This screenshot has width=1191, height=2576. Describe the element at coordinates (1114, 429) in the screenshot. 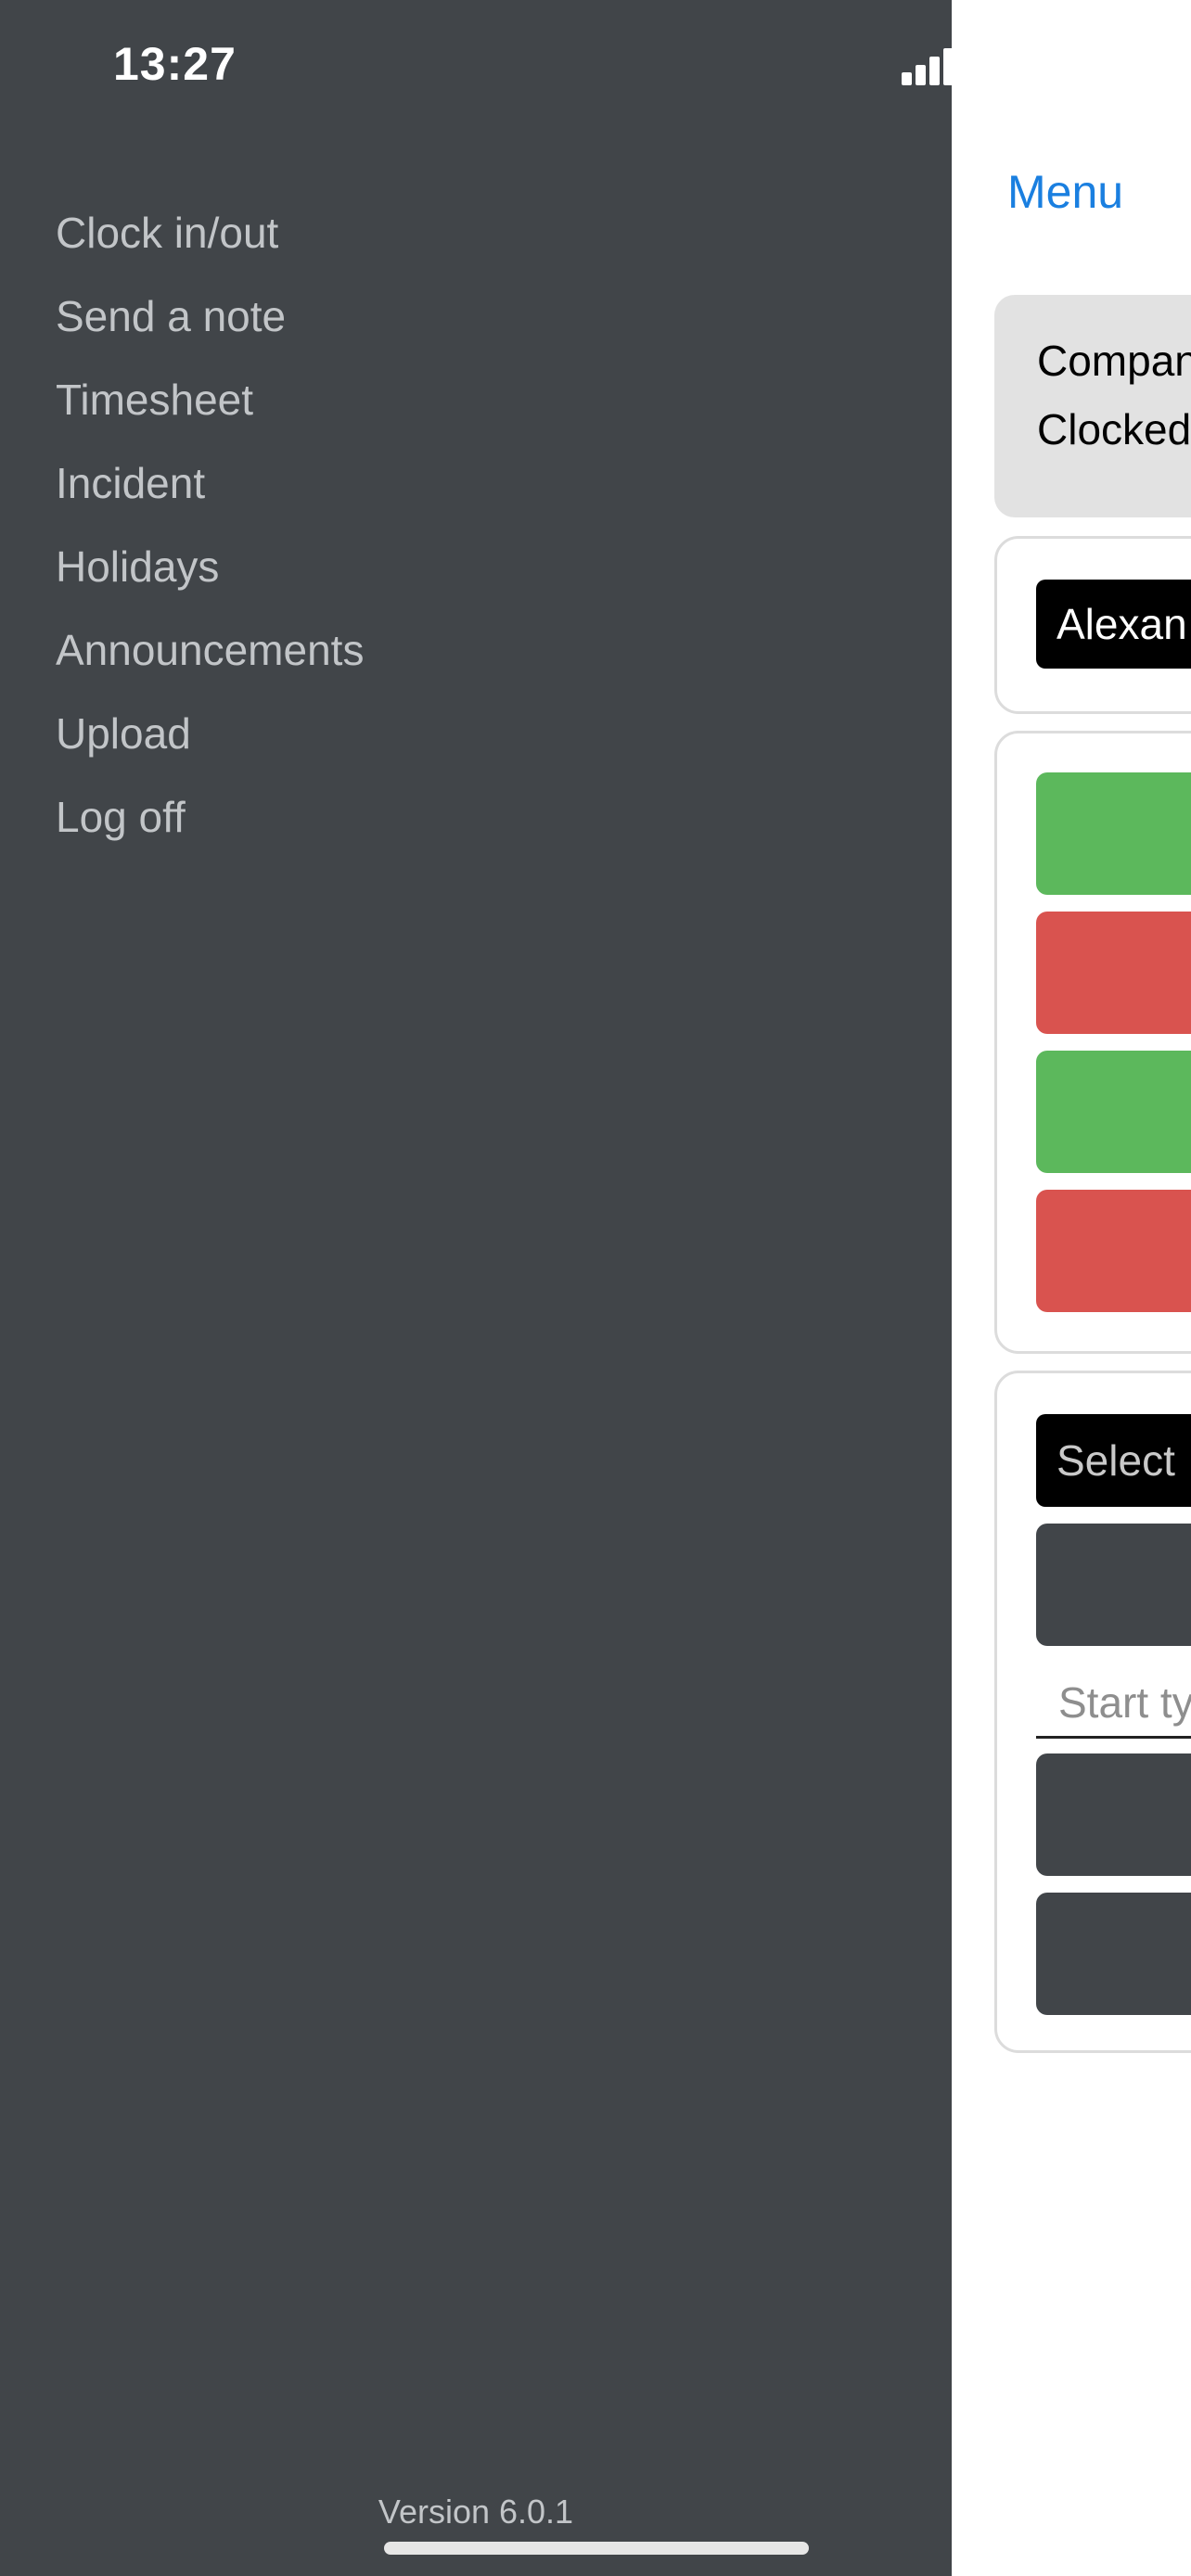

I see `clocked-status-label: Clocked` at that location.